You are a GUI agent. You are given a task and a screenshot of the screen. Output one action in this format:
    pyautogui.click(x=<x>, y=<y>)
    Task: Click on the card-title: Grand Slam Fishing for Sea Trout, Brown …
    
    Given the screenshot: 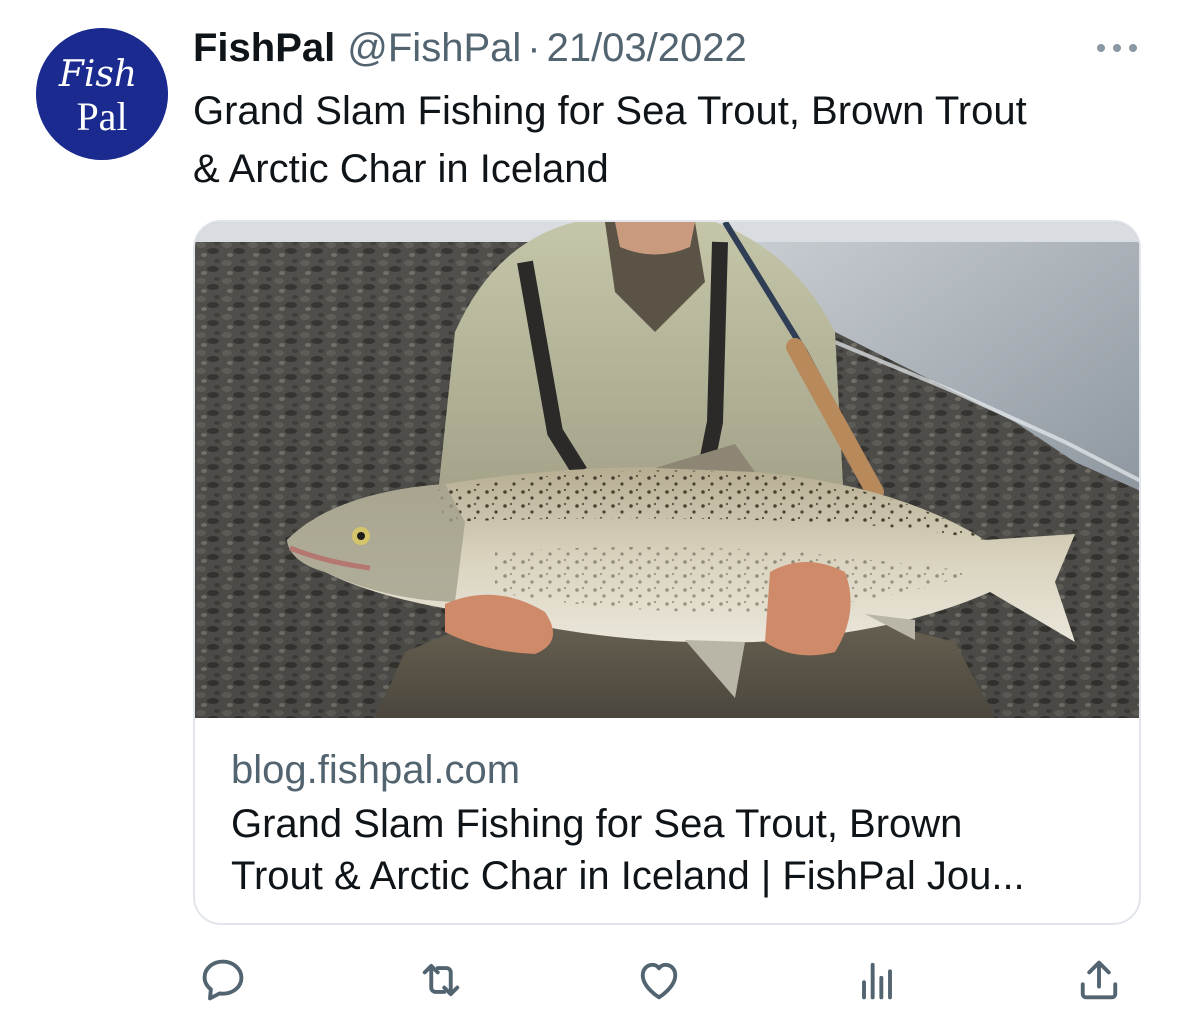 What is the action you would take?
    pyautogui.click(x=671, y=850)
    